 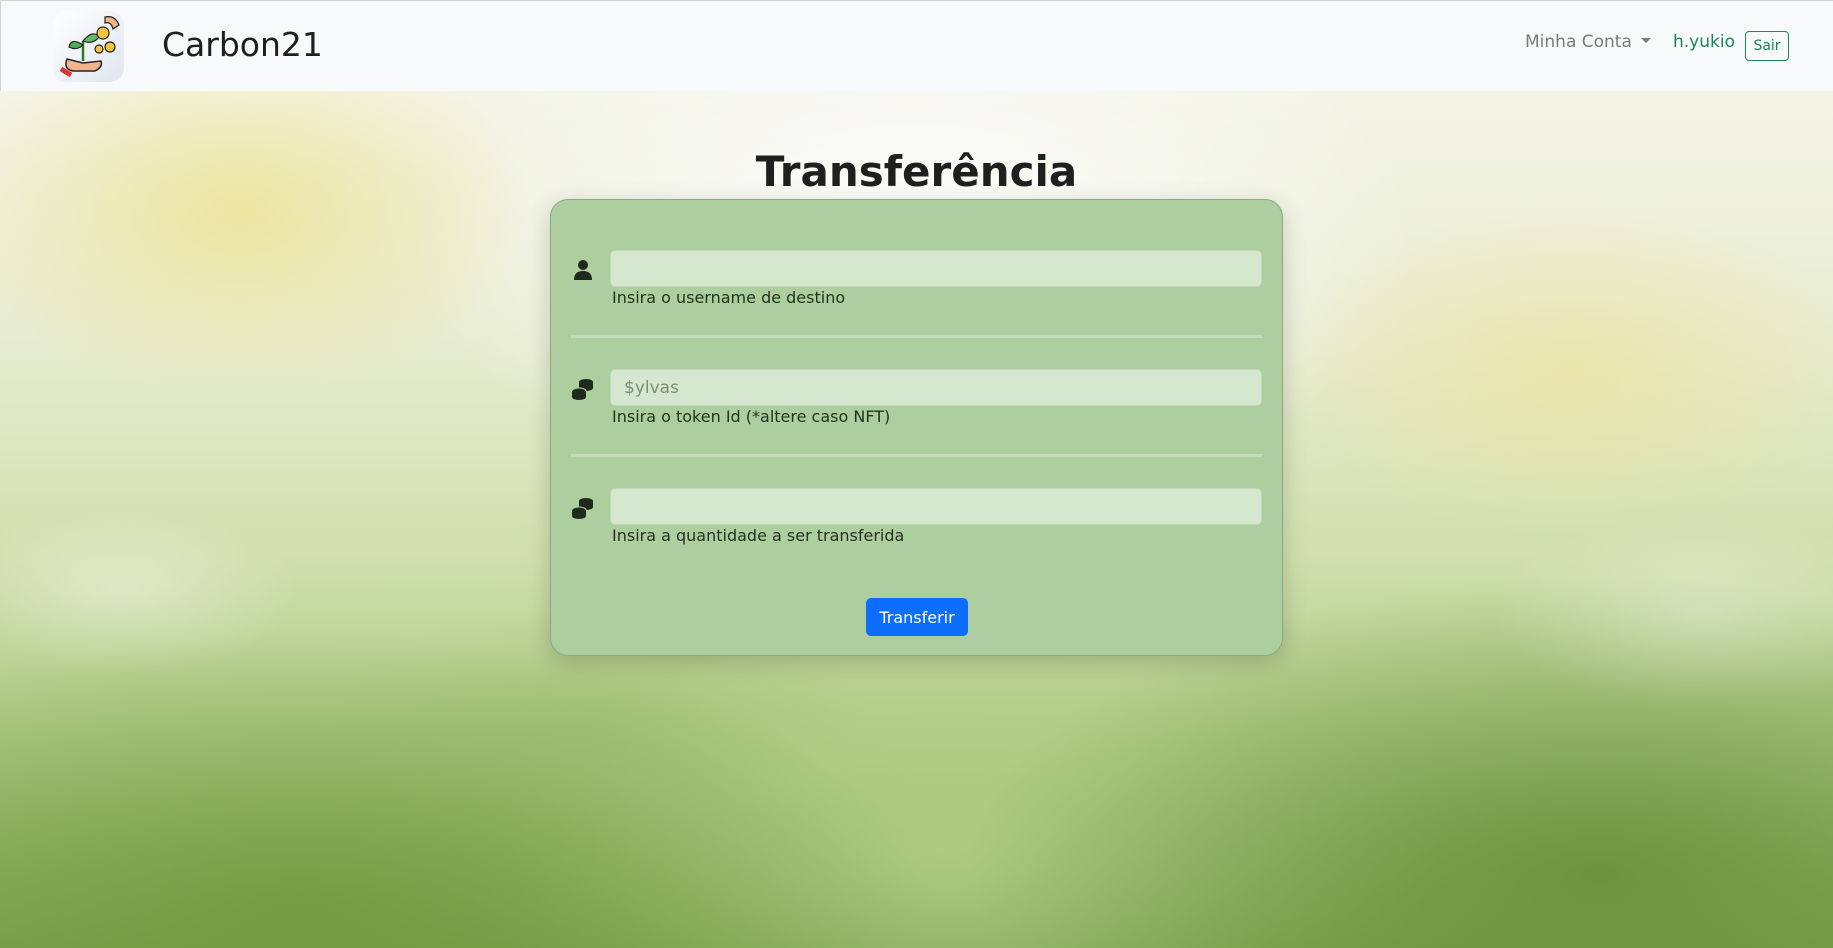 What do you see at coordinates (917, 617) in the screenshot?
I see `transfer-button: Transferir` at bounding box center [917, 617].